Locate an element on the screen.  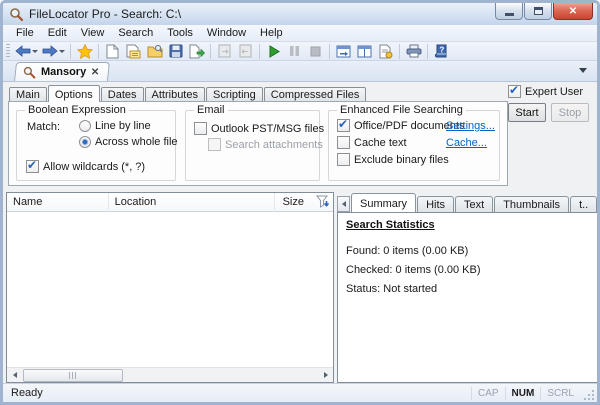
report-options-button is located at coordinates (385, 51).